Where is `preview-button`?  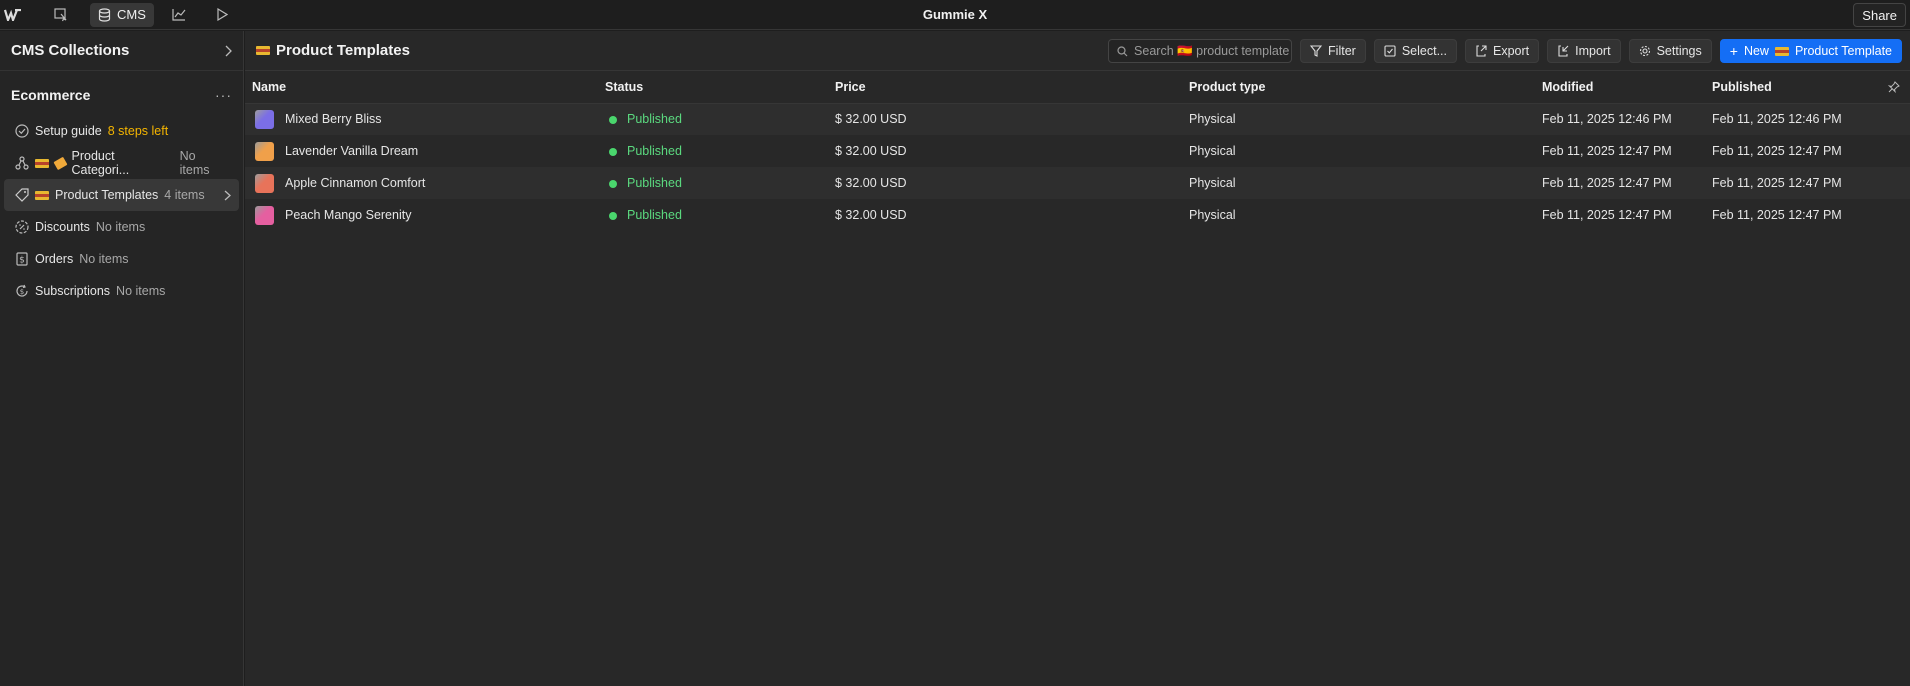 preview-button is located at coordinates (222, 15).